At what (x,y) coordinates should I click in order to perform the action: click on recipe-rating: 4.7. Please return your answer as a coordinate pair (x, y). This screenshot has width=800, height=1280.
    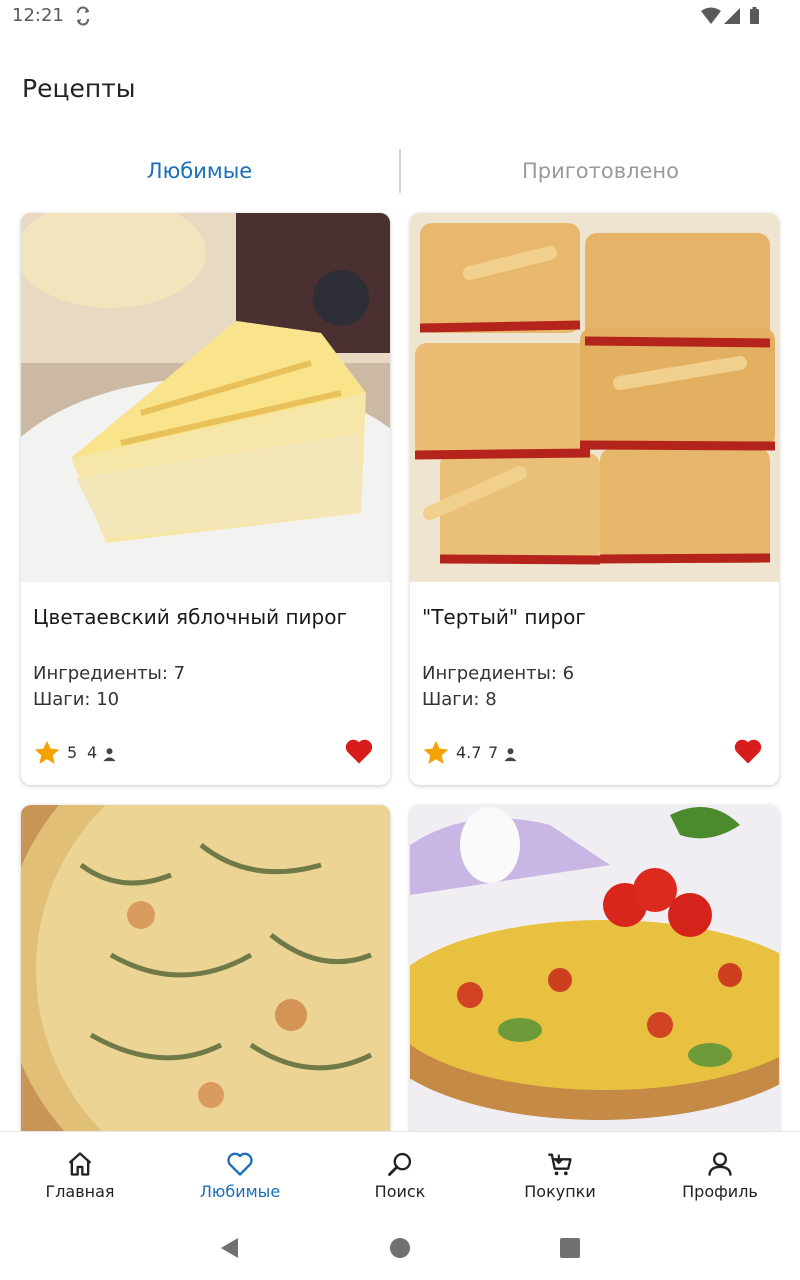
    Looking at the image, I should click on (469, 752).